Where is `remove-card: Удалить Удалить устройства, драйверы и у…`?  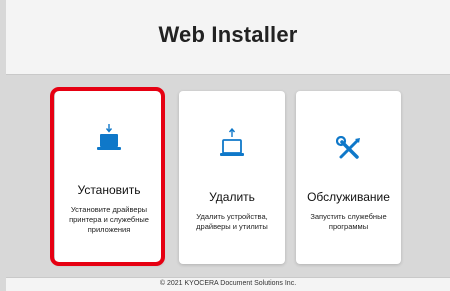
remove-card: Удалить Удалить устройства, драйверы и у… is located at coordinates (232, 177).